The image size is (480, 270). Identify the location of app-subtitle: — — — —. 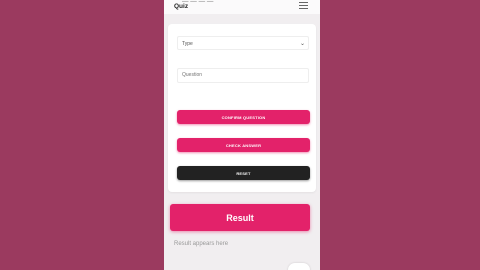
(198, 2).